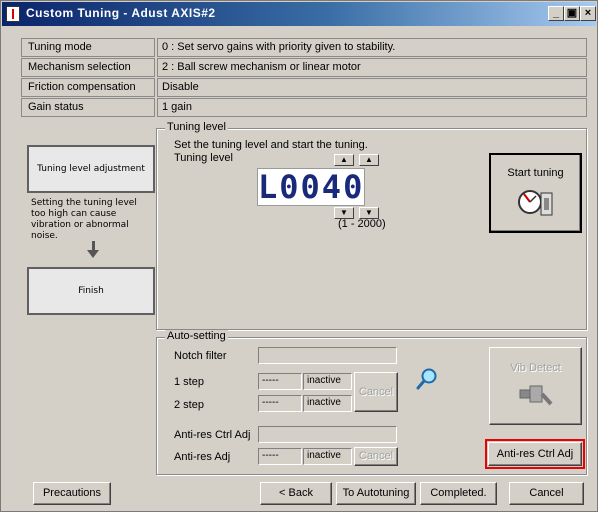  I want to click on down-arrow-icon, so click(93, 254).